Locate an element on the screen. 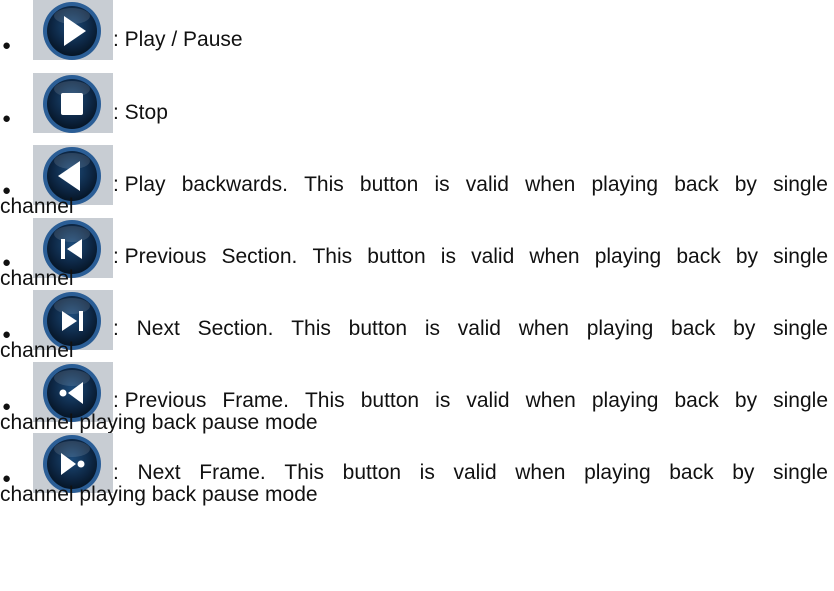 Image resolution: width=834 pixels, height=591 pixels. stop-icon is located at coordinates (72, 104).